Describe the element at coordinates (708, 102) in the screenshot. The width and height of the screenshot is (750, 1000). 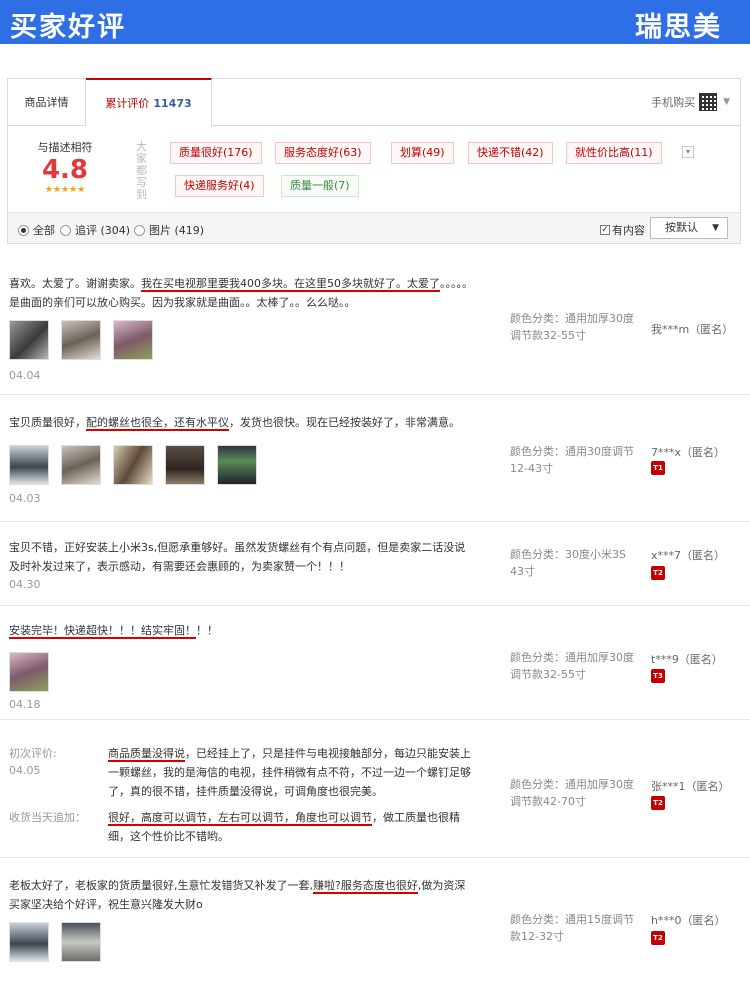
I see `qr-code-icon` at that location.